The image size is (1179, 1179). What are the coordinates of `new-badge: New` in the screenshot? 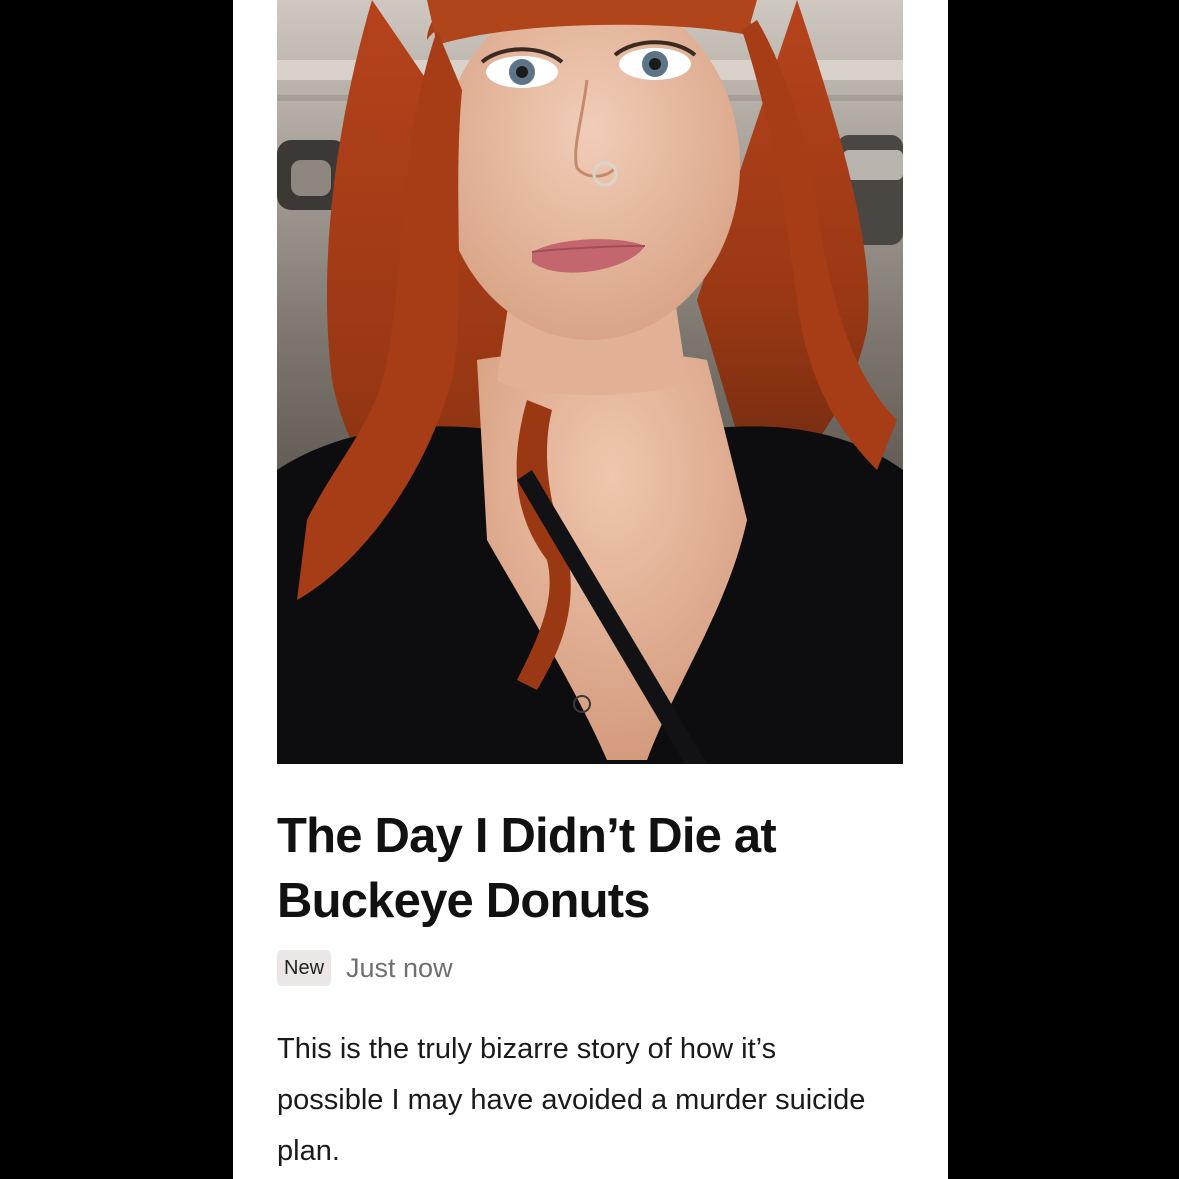 It's located at (304, 968).